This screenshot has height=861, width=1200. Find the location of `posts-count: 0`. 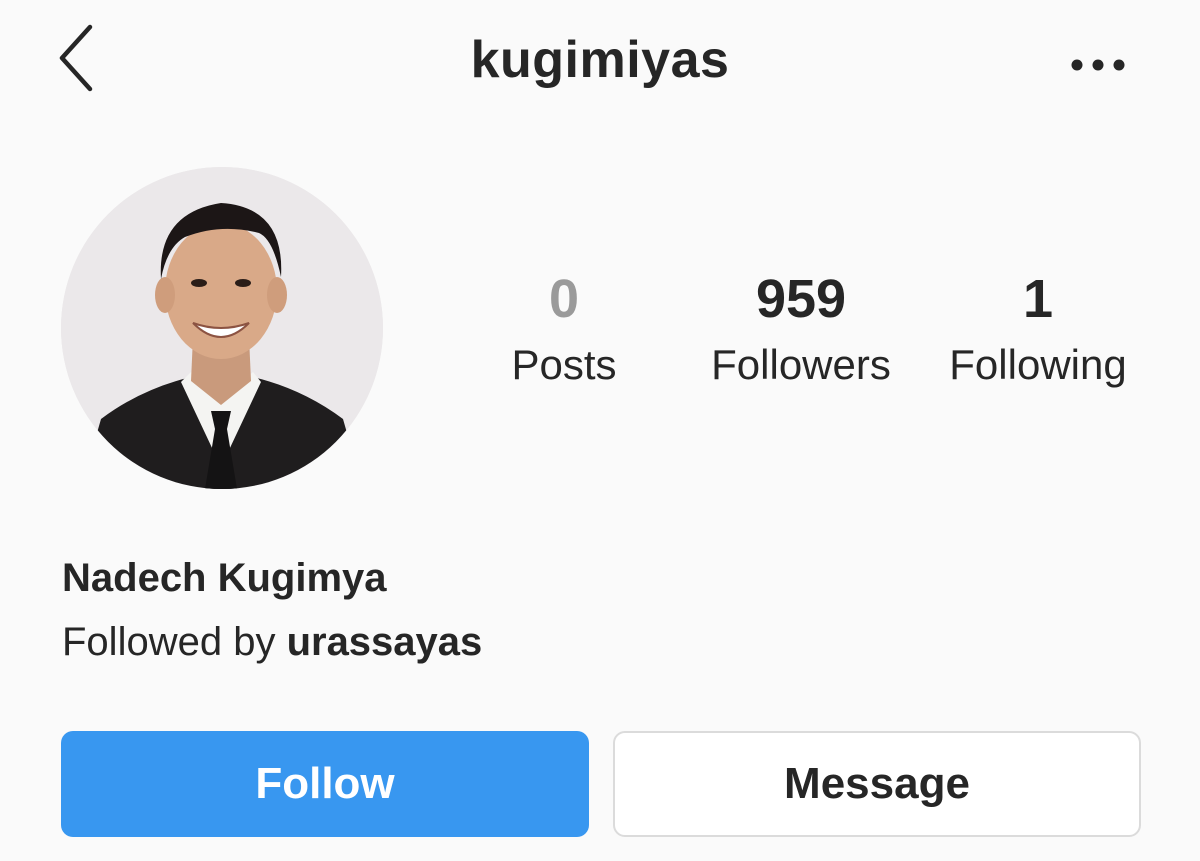

posts-count: 0 is located at coordinates (564, 299).